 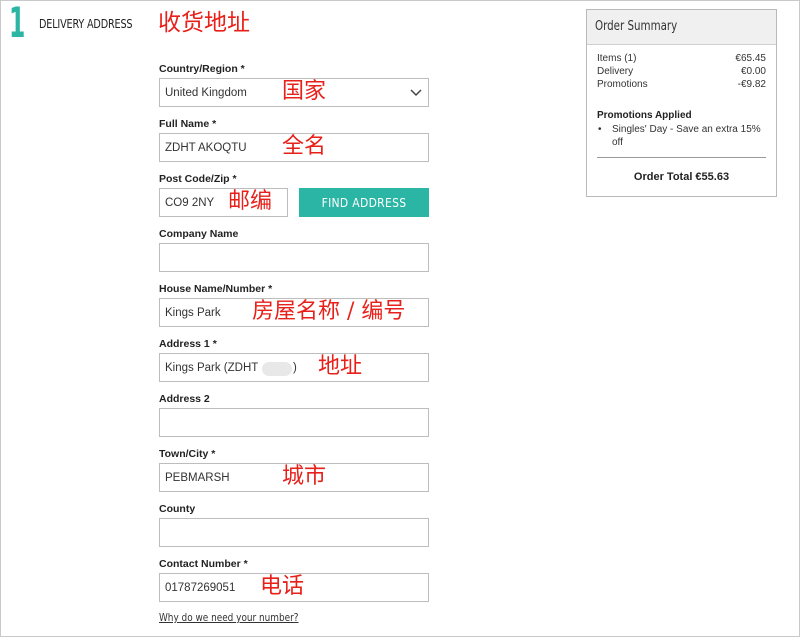 What do you see at coordinates (216, 289) in the screenshot?
I see `house-label: House Name/Number *` at bounding box center [216, 289].